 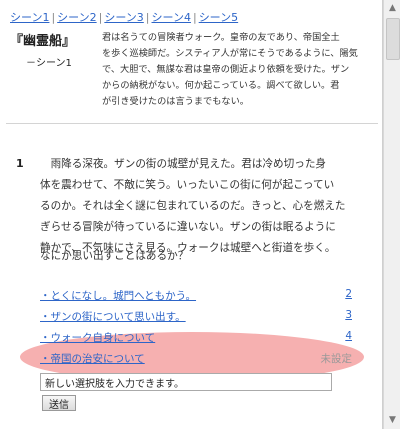 I want to click on scrollbar-thumb, so click(x=393, y=39).